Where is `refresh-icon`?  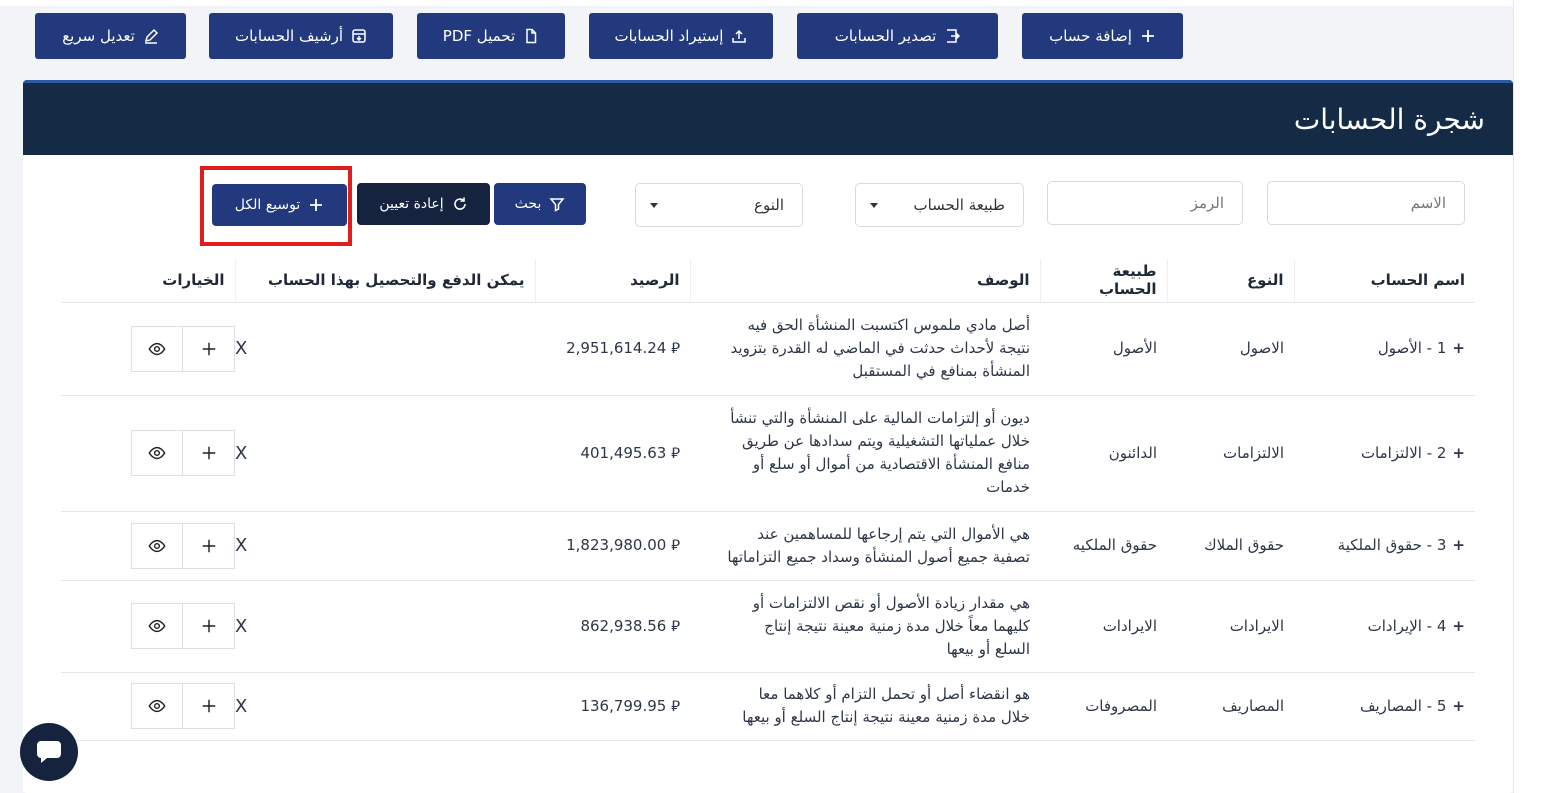 refresh-icon is located at coordinates (459, 203).